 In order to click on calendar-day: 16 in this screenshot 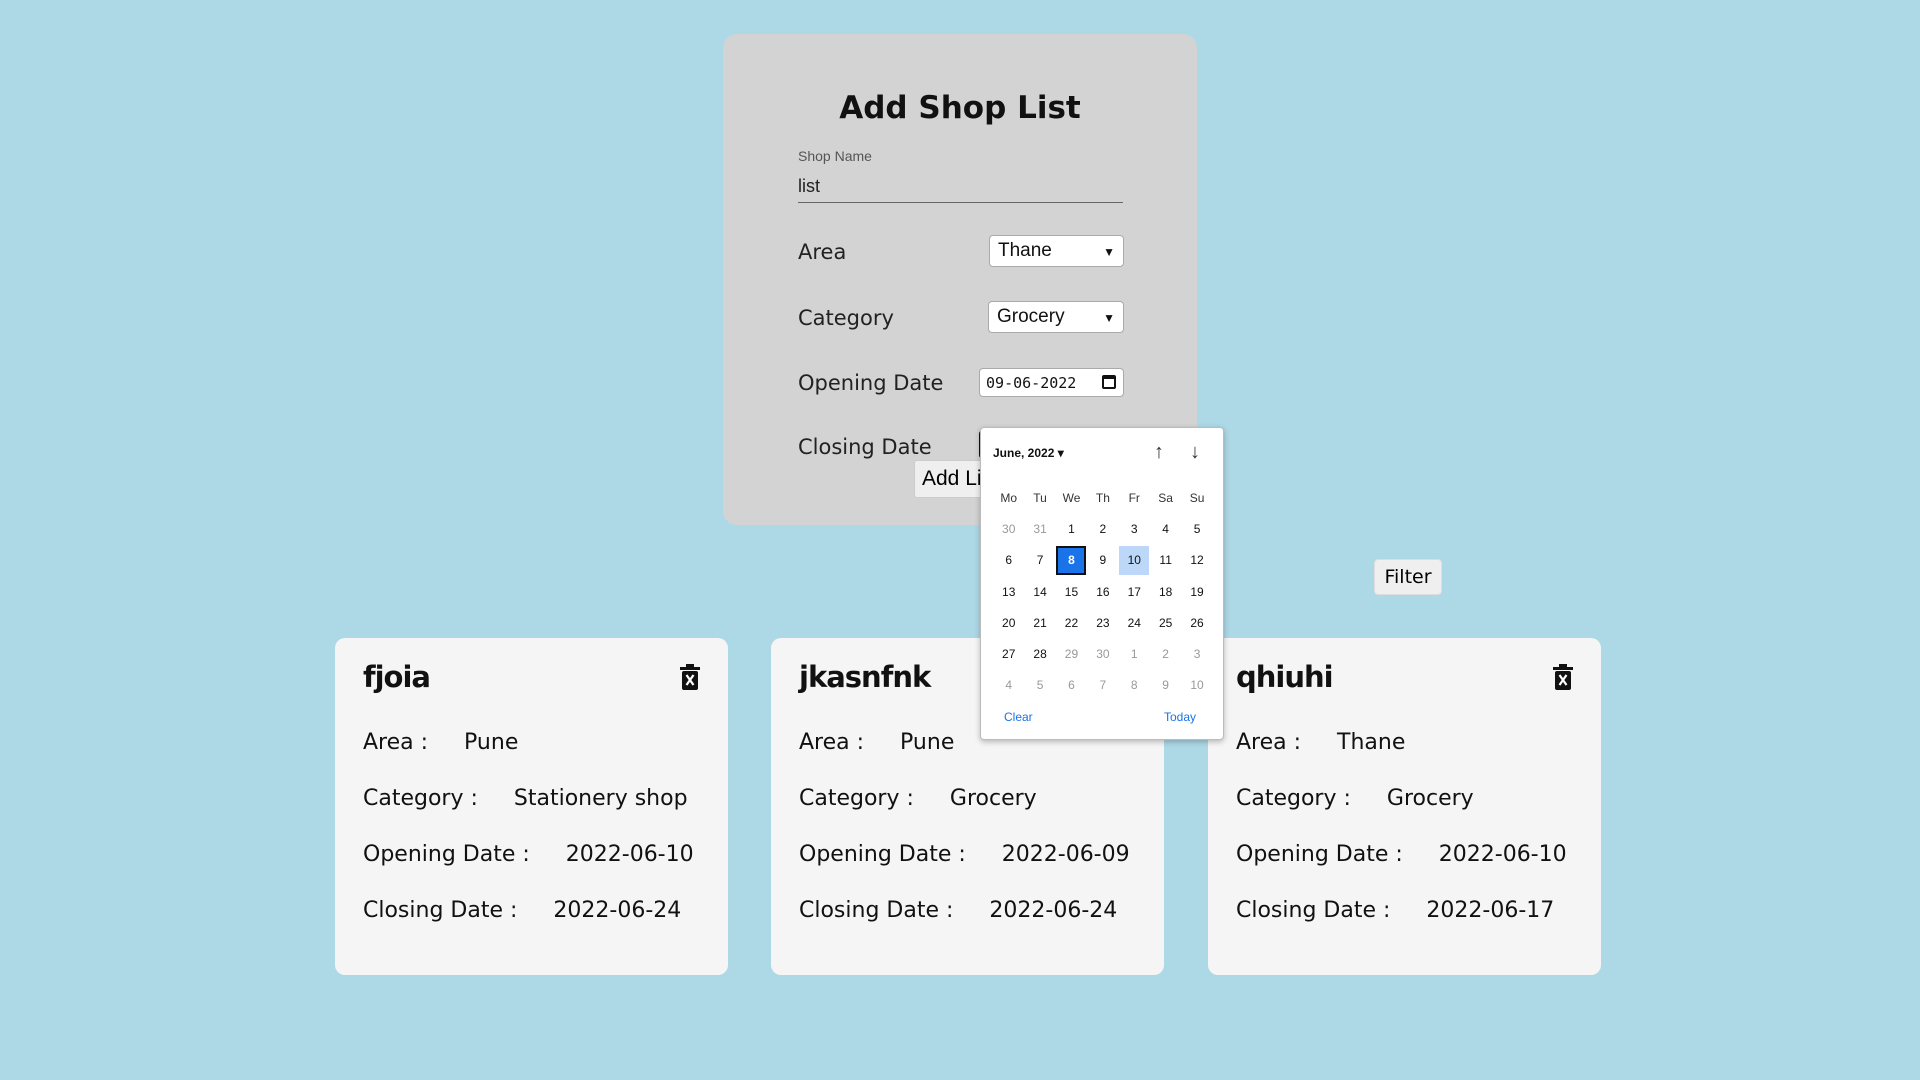, I will do `click(1102, 591)`.